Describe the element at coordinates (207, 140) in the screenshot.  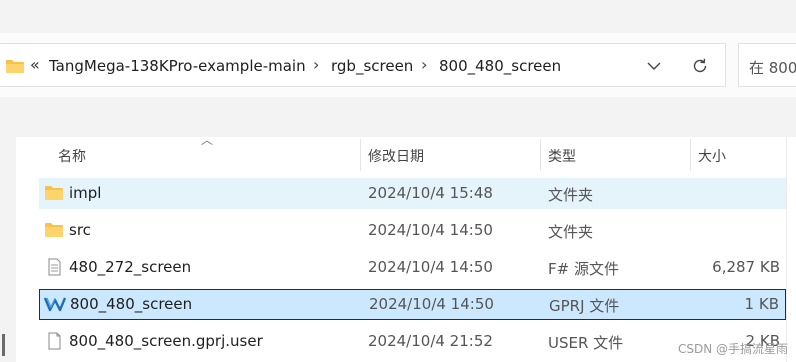
I see `sort-ascending-icon: ︿` at that location.